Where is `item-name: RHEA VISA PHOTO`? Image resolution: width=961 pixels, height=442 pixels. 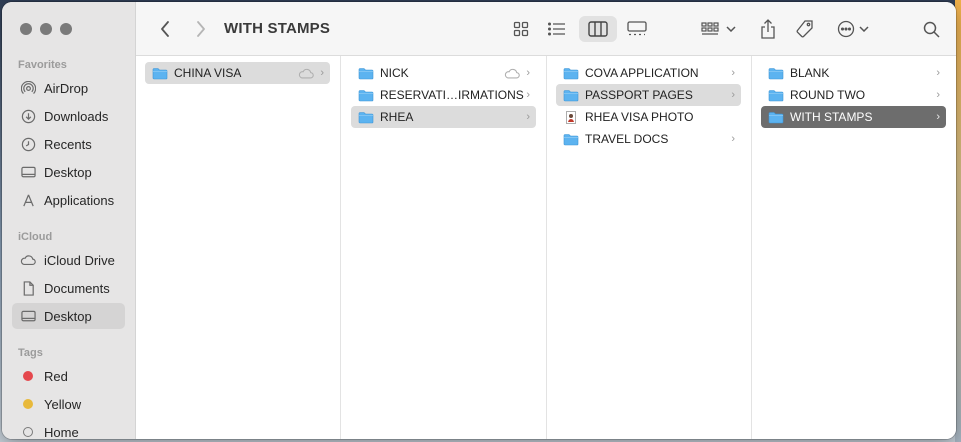
item-name: RHEA VISA PHOTO is located at coordinates (639, 117).